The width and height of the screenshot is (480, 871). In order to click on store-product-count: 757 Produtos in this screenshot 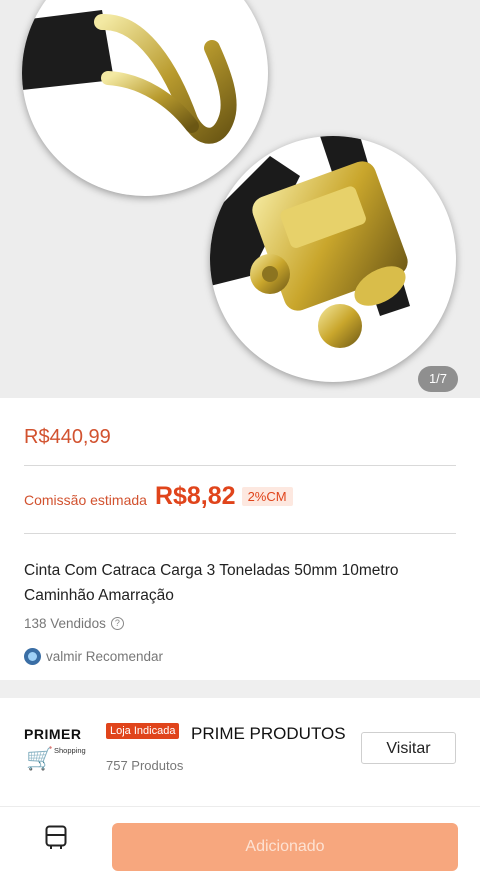, I will do `click(145, 765)`.